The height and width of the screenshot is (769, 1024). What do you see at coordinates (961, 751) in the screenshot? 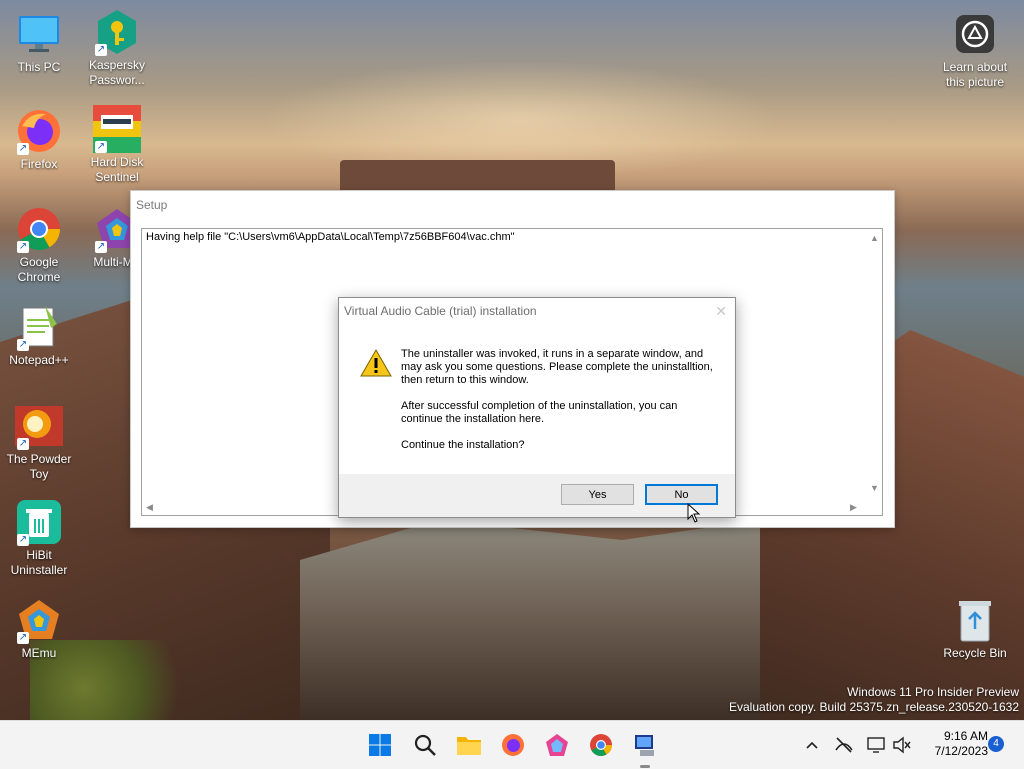
I see `clock-date: 7/12/2023` at bounding box center [961, 751].